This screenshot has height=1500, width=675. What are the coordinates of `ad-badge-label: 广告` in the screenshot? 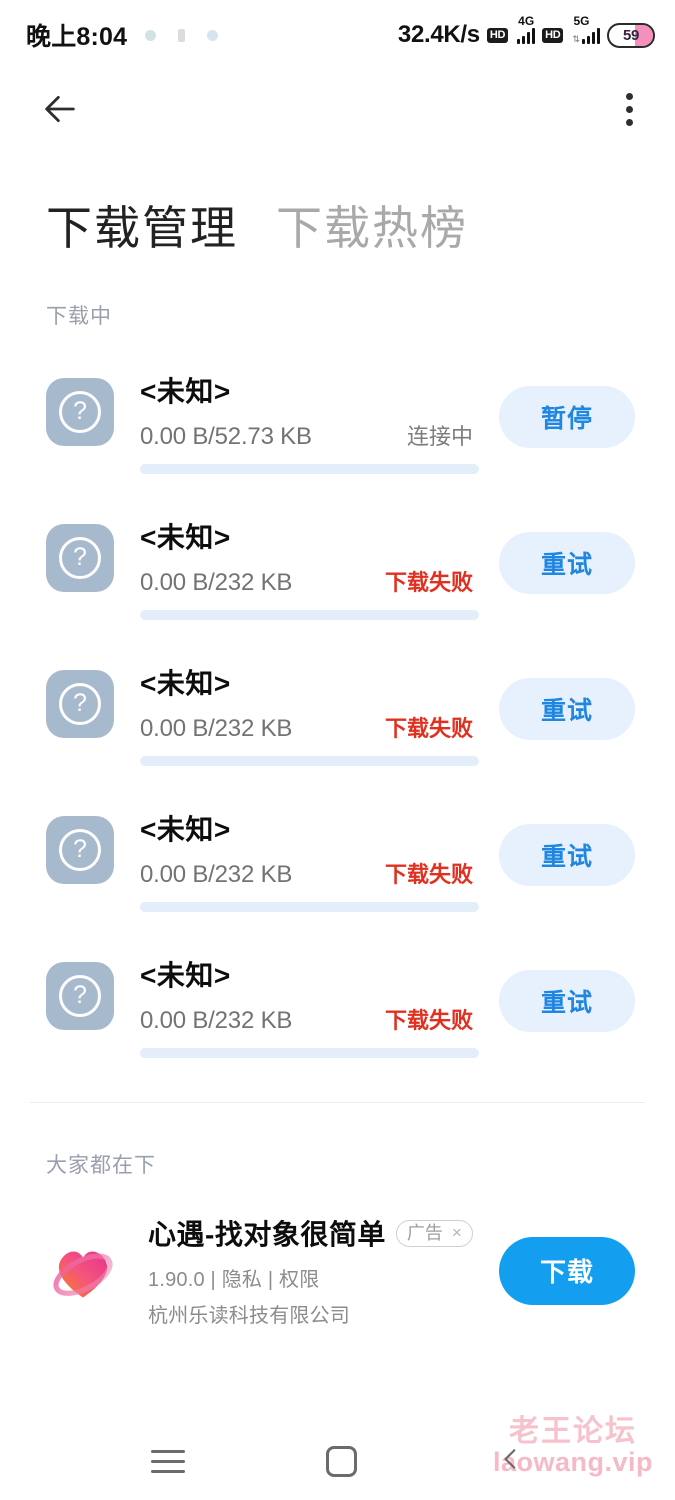 It's located at (424, 1232).